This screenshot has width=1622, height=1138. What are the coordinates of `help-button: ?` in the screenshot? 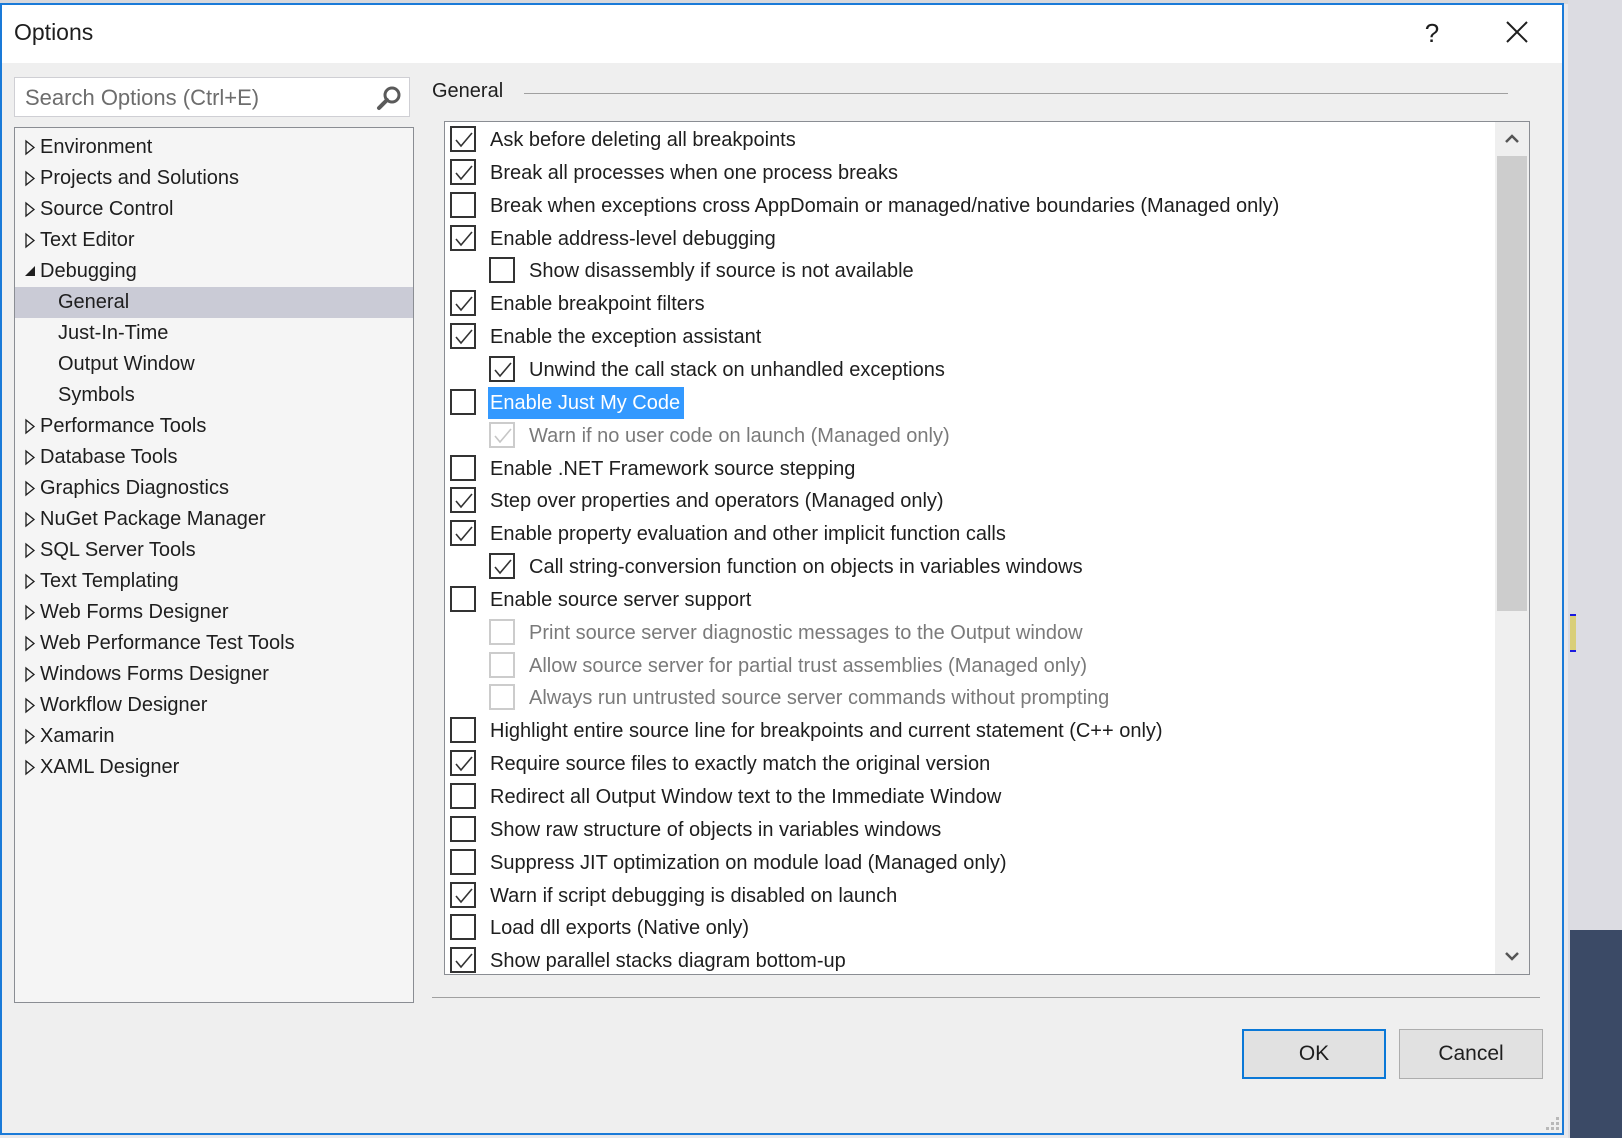 It's located at (1432, 33).